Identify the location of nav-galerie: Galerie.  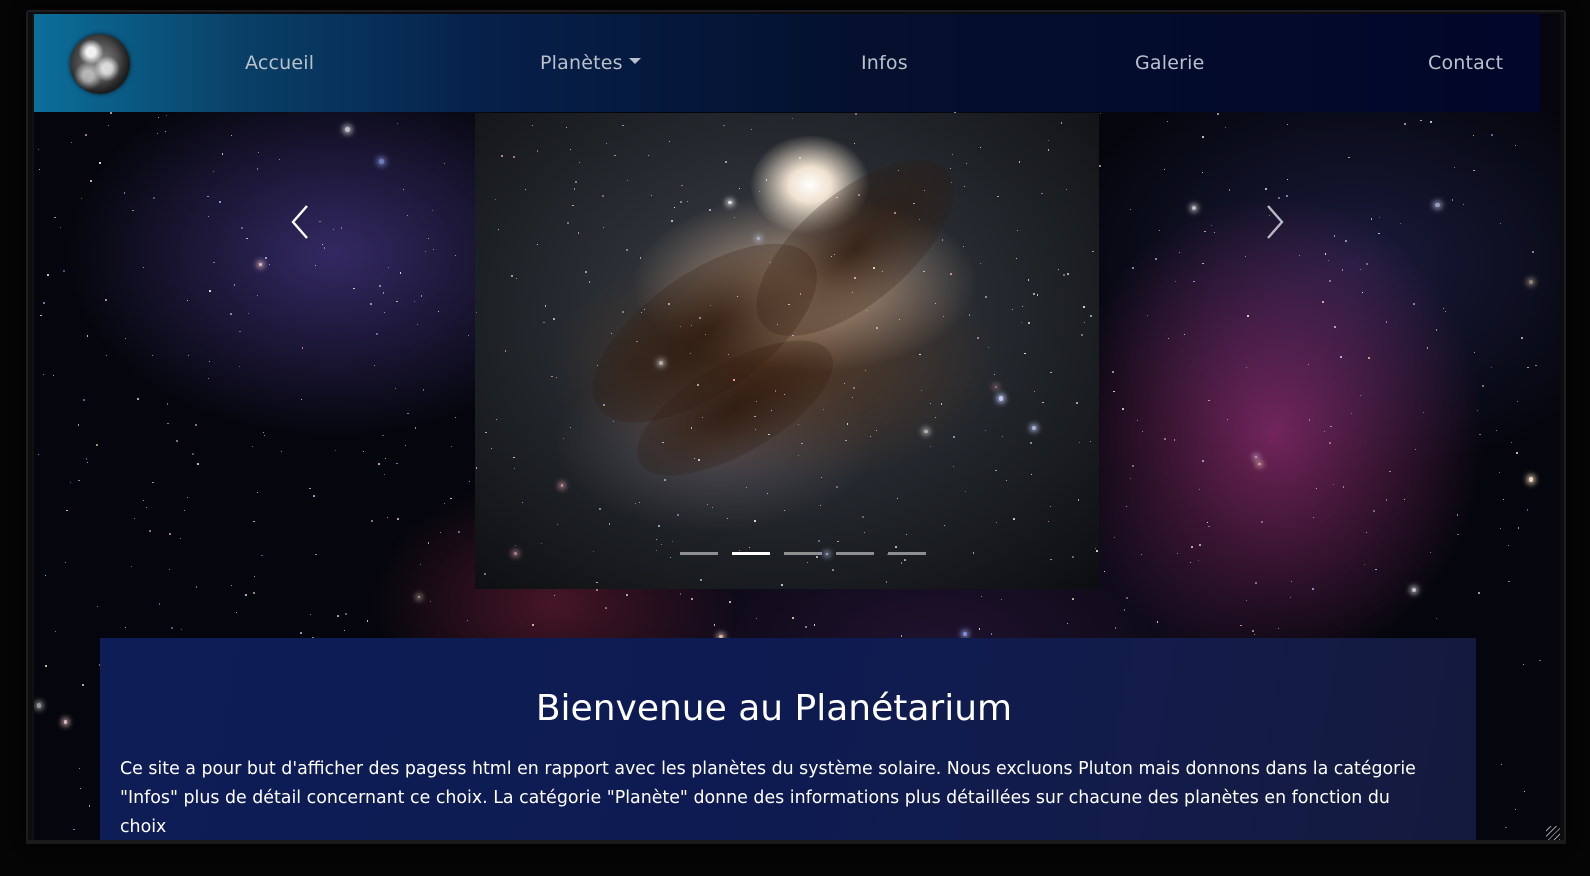
(1170, 63).